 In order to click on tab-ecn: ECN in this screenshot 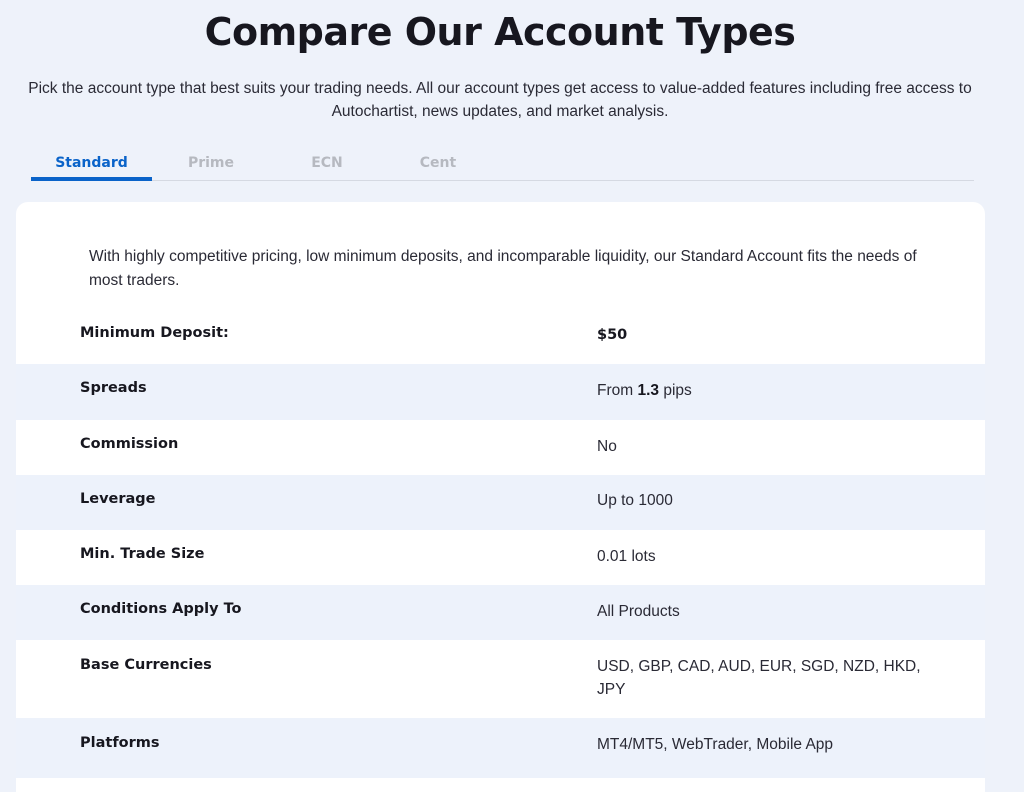, I will do `click(327, 164)`.